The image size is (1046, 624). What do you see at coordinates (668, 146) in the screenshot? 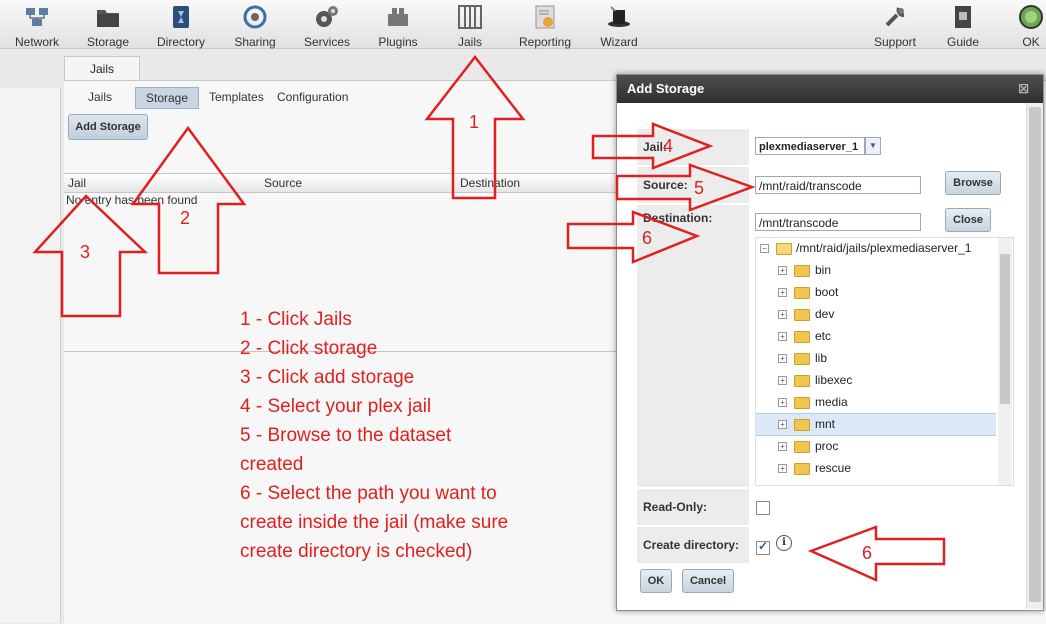
I see `annotation-number: 4` at bounding box center [668, 146].